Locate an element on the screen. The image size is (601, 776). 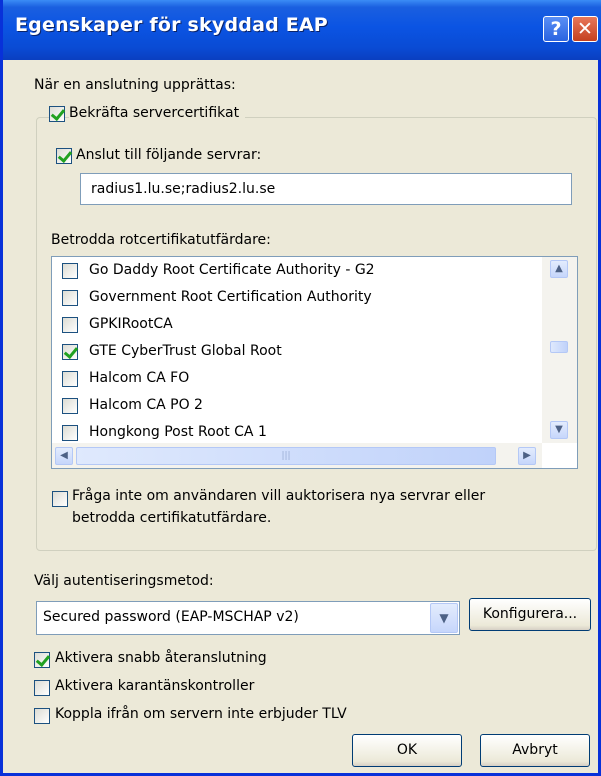
list-item: GPKIRootCA is located at coordinates (297, 325).